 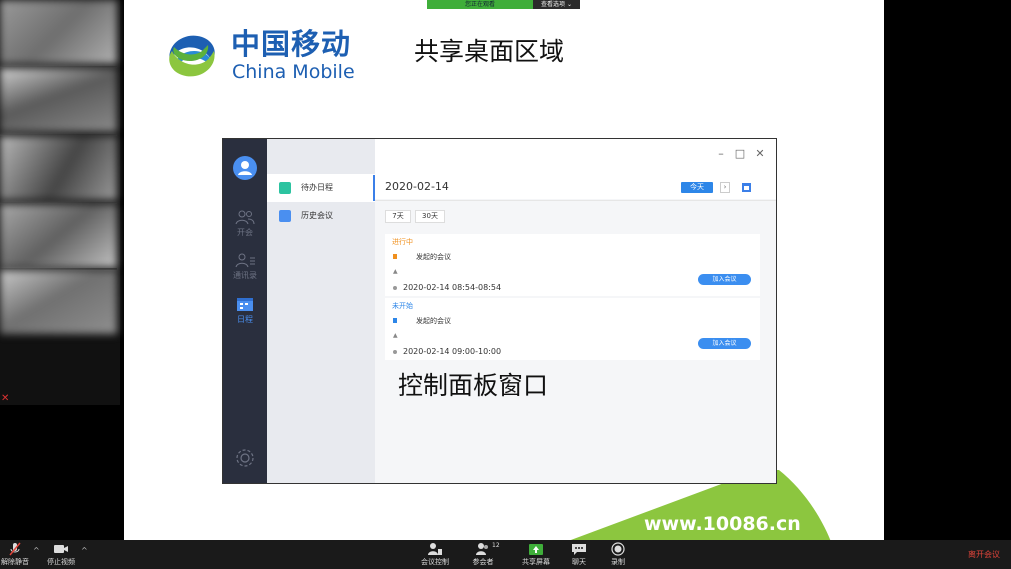 I want to click on next-day-button: ›, so click(x=725, y=187).